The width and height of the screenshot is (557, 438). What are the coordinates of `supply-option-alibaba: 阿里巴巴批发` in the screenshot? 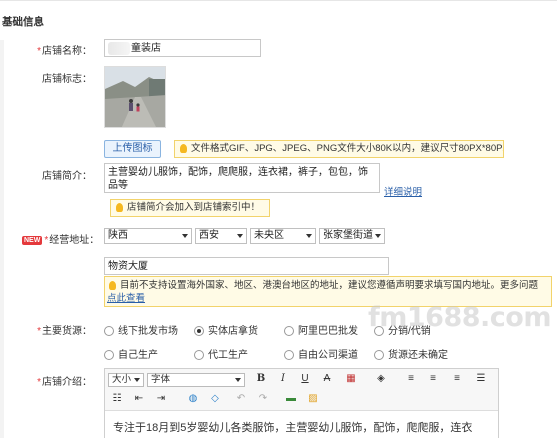 It's located at (321, 329).